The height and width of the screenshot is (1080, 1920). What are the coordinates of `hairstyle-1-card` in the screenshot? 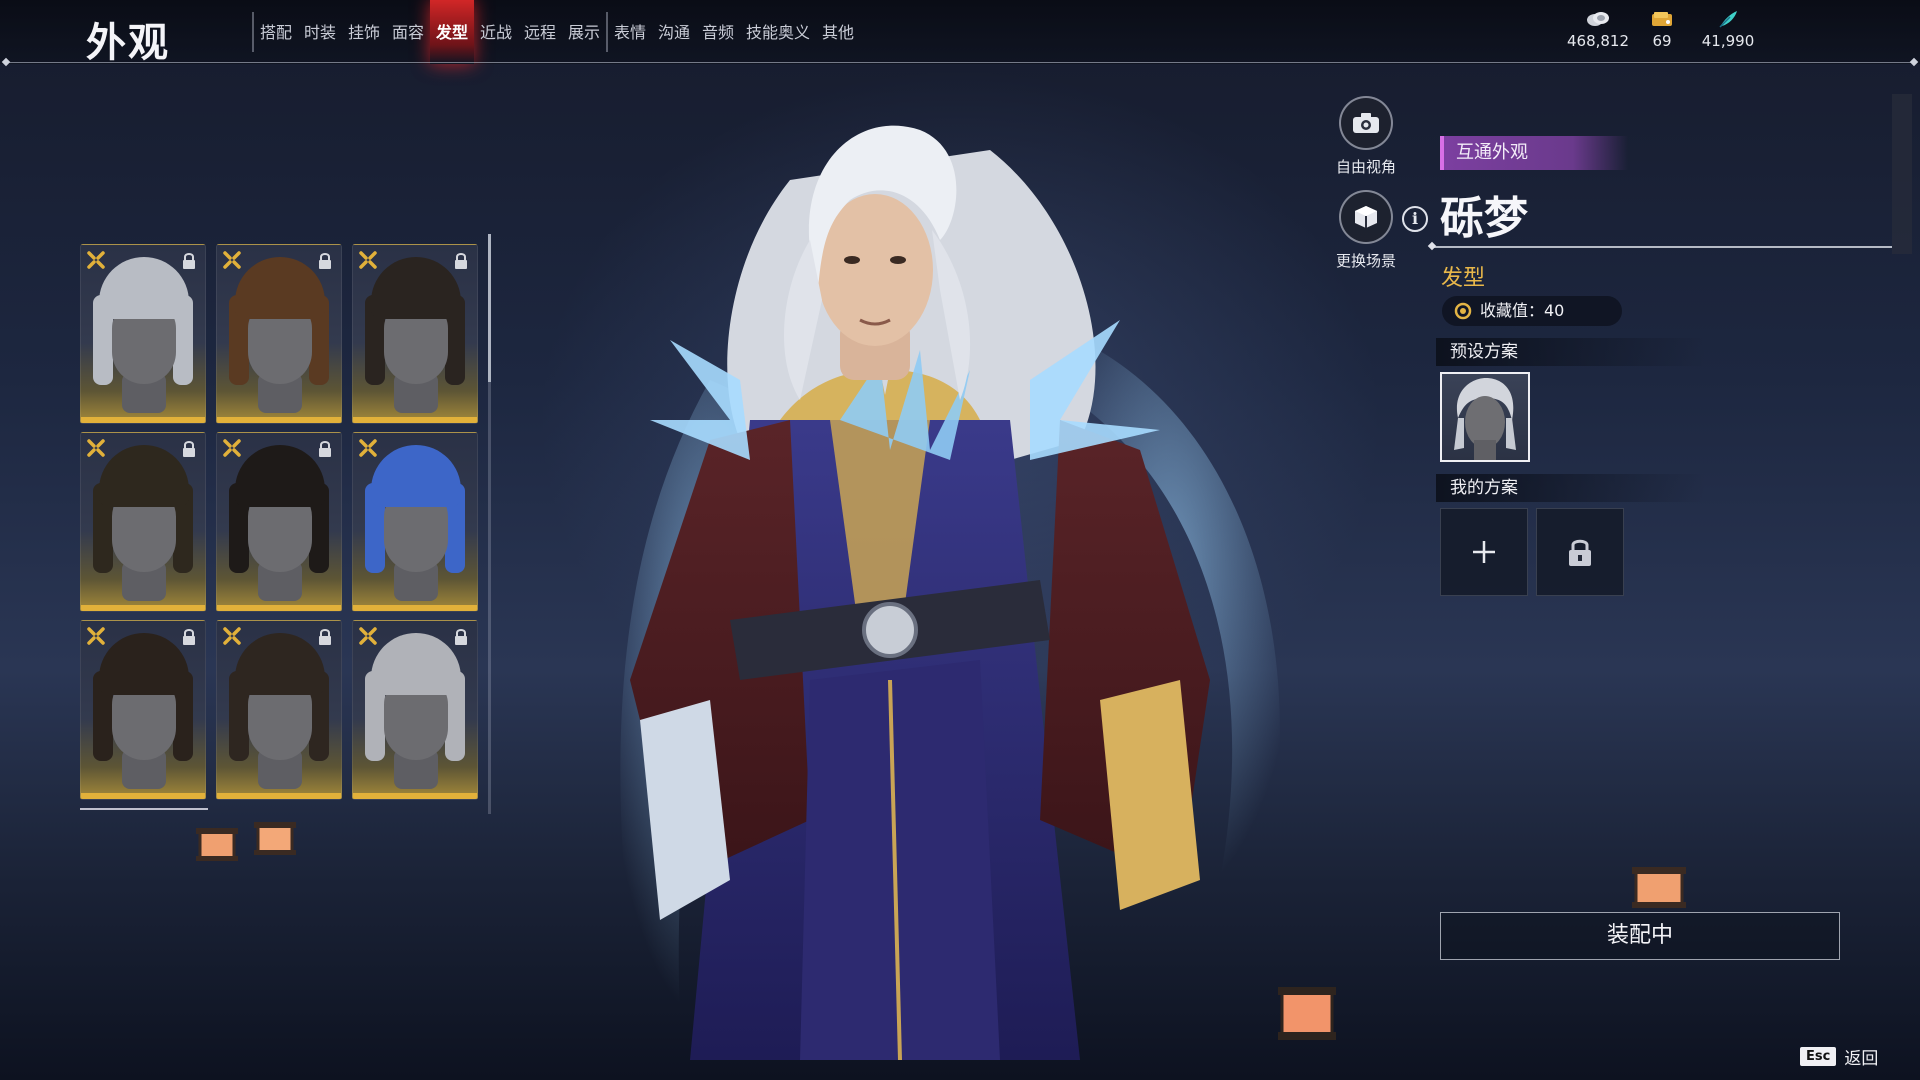 It's located at (143, 334).